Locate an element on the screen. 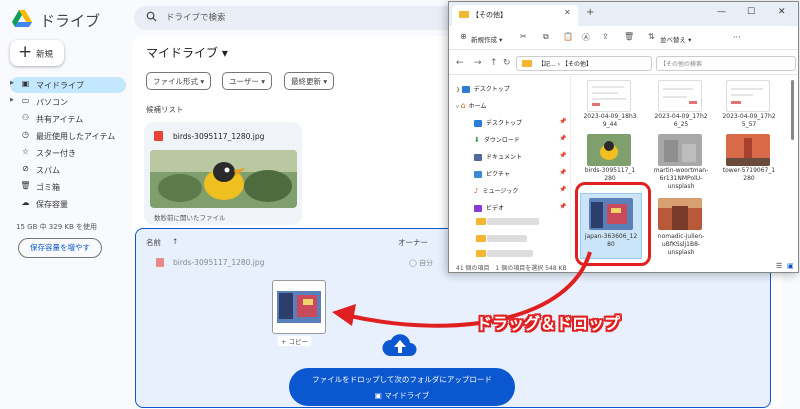  suggestions-label: 候補リスト is located at coordinates (165, 109).